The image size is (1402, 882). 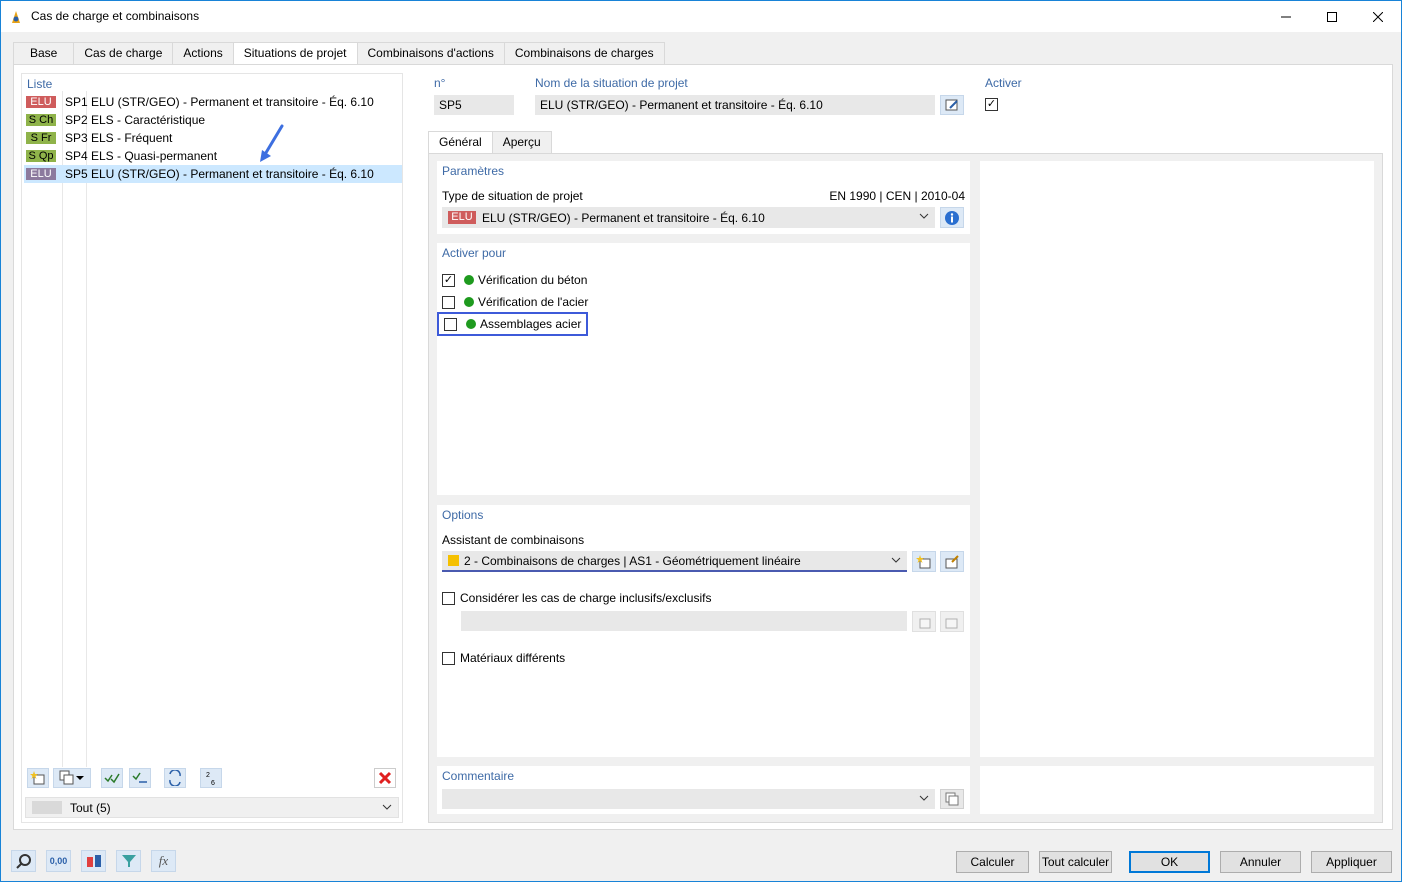 I want to click on list-item: S Qp SP4 ELS - Quasi-permanent, so click(x=213, y=156).